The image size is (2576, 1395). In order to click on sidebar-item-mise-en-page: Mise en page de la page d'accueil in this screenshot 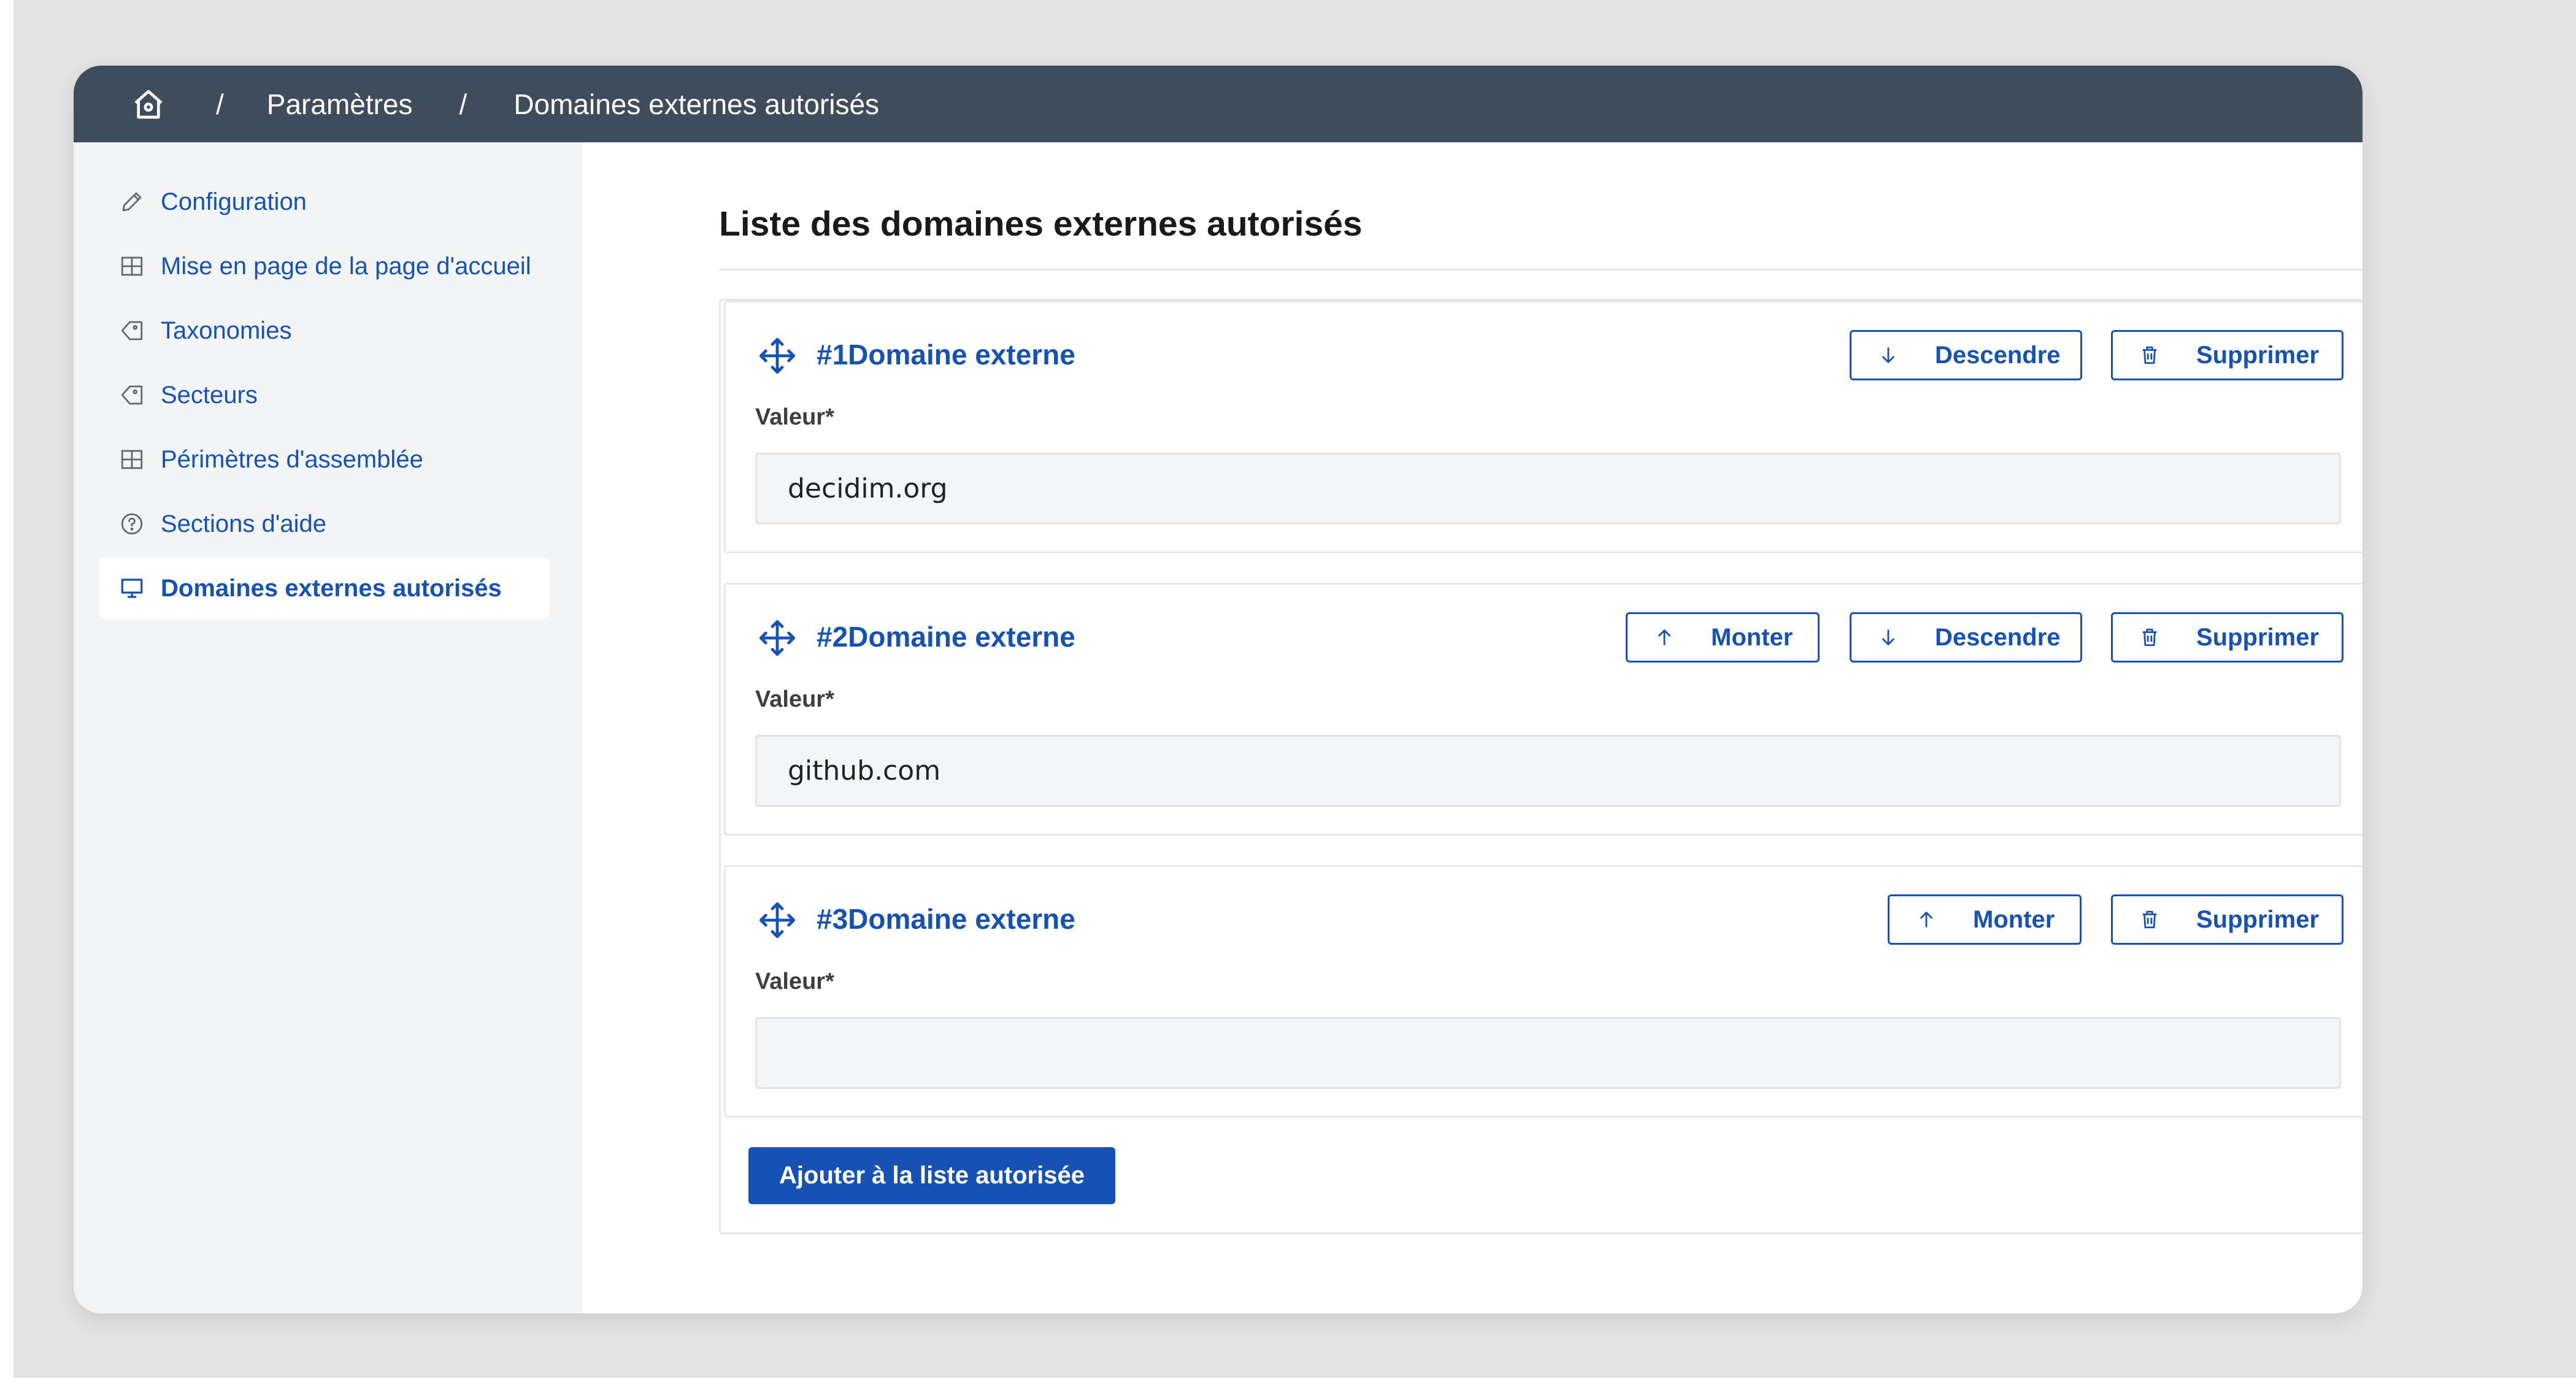, I will do `click(324, 266)`.